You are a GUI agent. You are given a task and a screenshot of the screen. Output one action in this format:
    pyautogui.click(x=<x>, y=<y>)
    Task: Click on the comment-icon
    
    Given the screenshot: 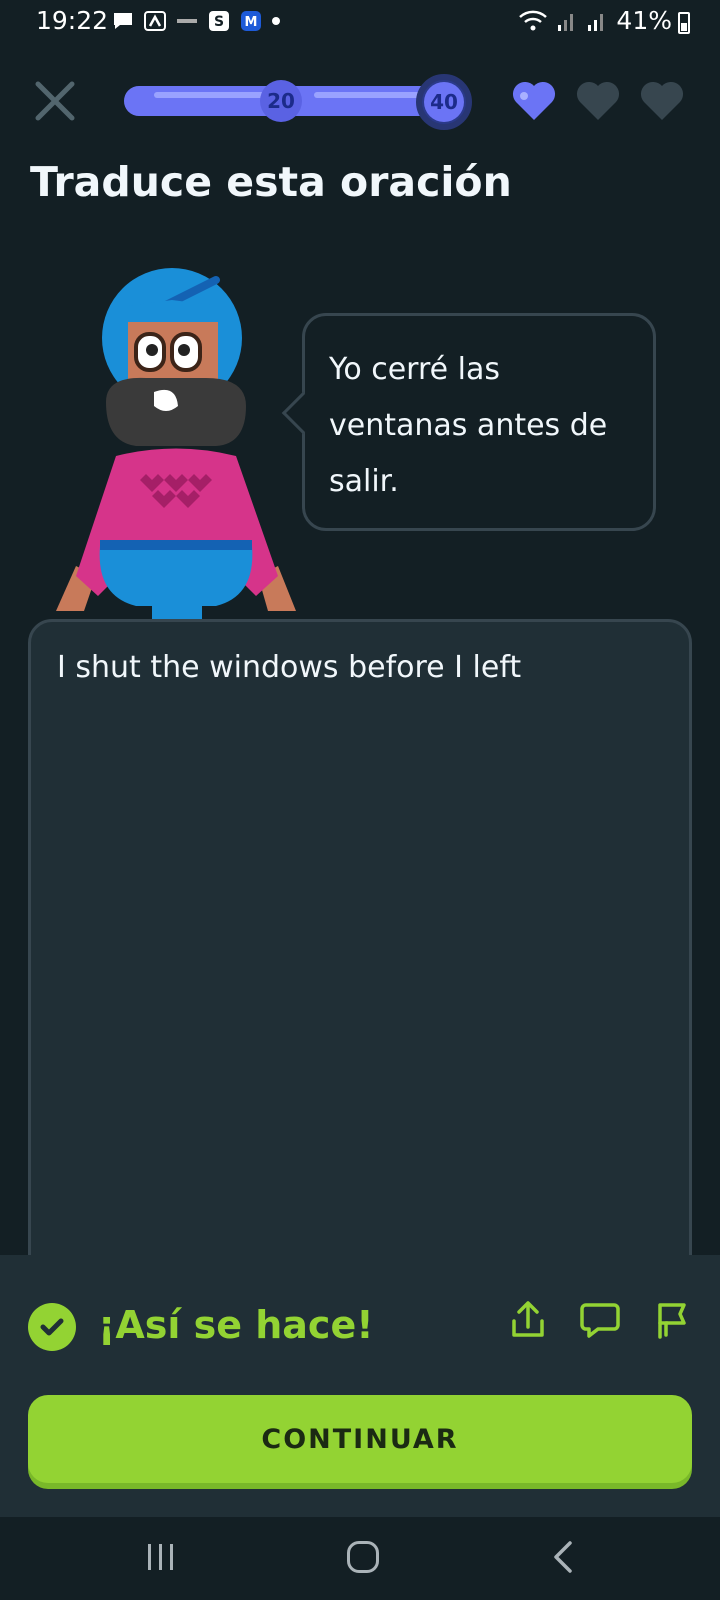 What is the action you would take?
    pyautogui.click(x=600, y=1320)
    